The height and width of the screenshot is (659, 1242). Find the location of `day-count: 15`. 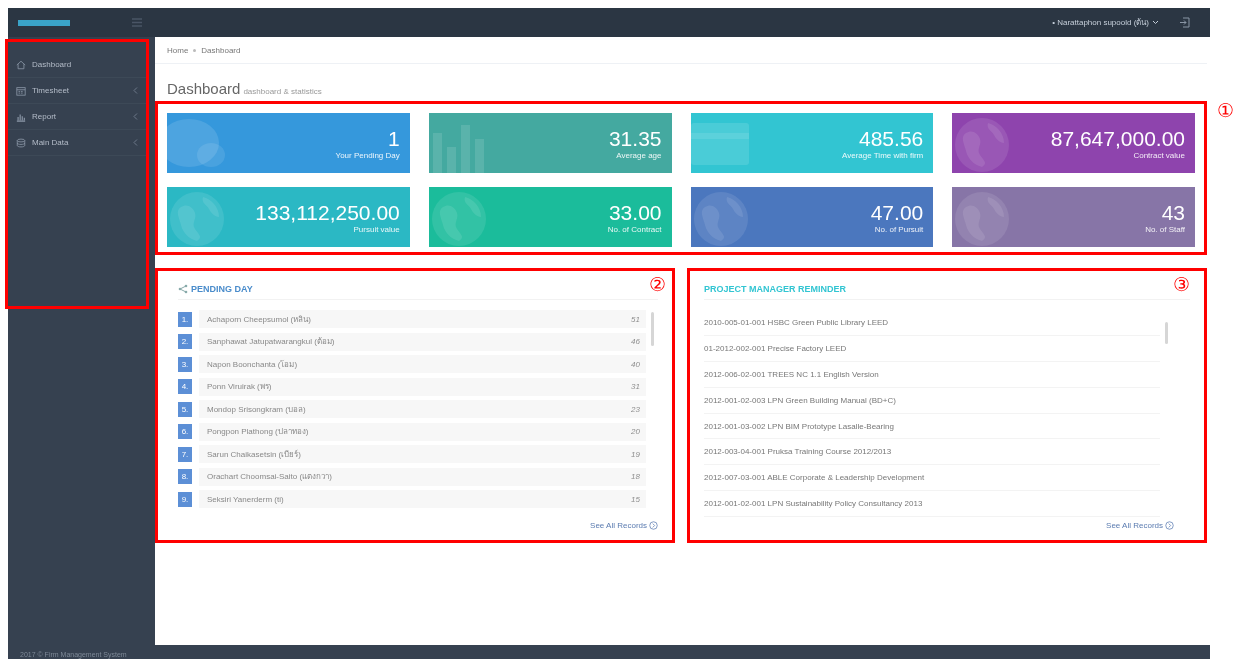

day-count: 15 is located at coordinates (635, 499).